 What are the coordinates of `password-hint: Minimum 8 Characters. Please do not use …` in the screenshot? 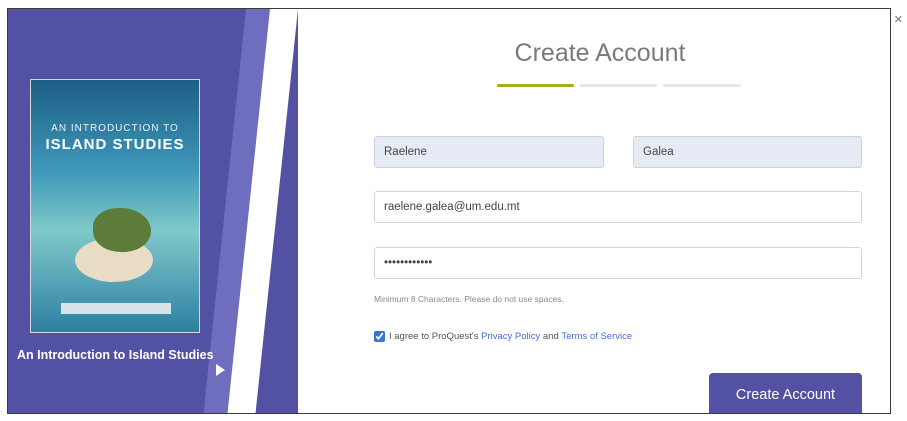 It's located at (469, 299).